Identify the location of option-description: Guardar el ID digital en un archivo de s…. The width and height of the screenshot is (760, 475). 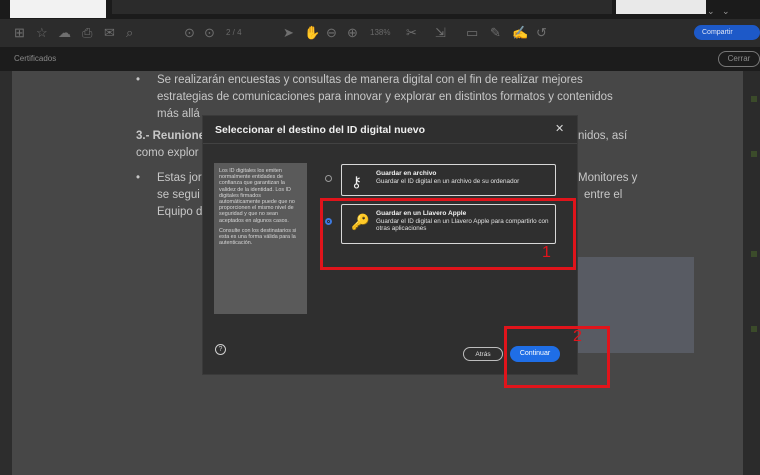
(448, 181).